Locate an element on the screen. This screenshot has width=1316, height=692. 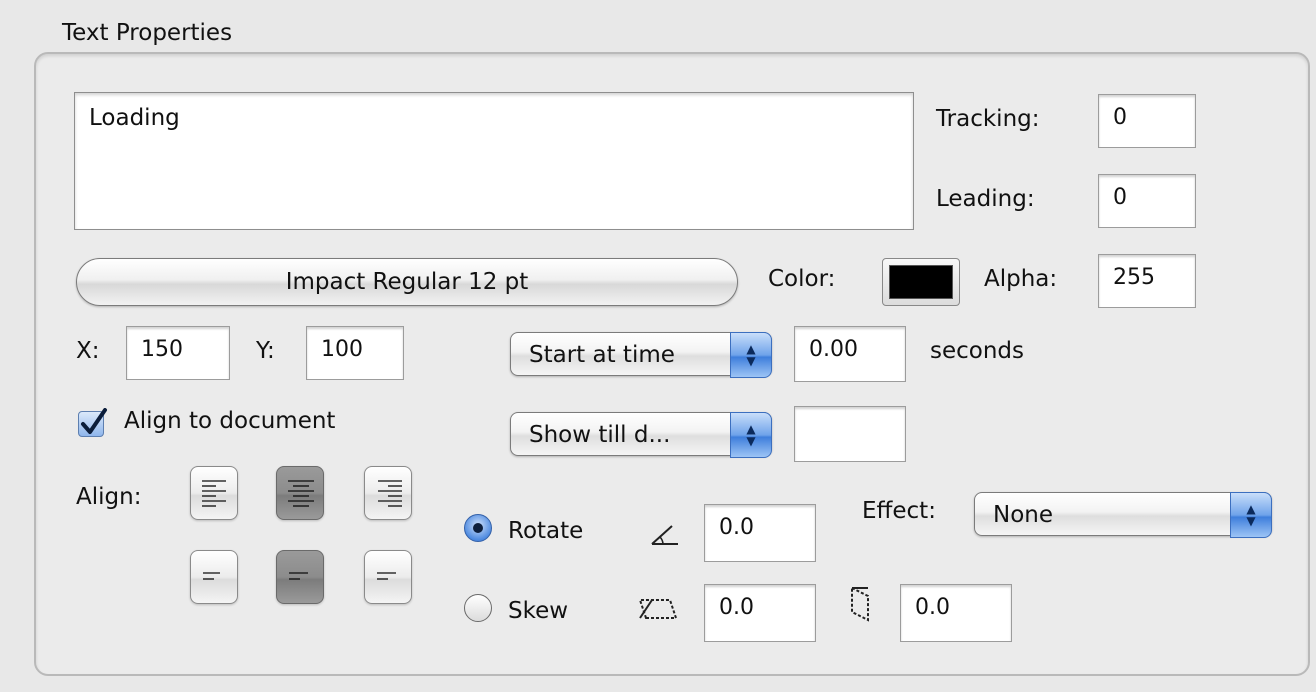
align-to-document-checkbox is located at coordinates (92, 422).